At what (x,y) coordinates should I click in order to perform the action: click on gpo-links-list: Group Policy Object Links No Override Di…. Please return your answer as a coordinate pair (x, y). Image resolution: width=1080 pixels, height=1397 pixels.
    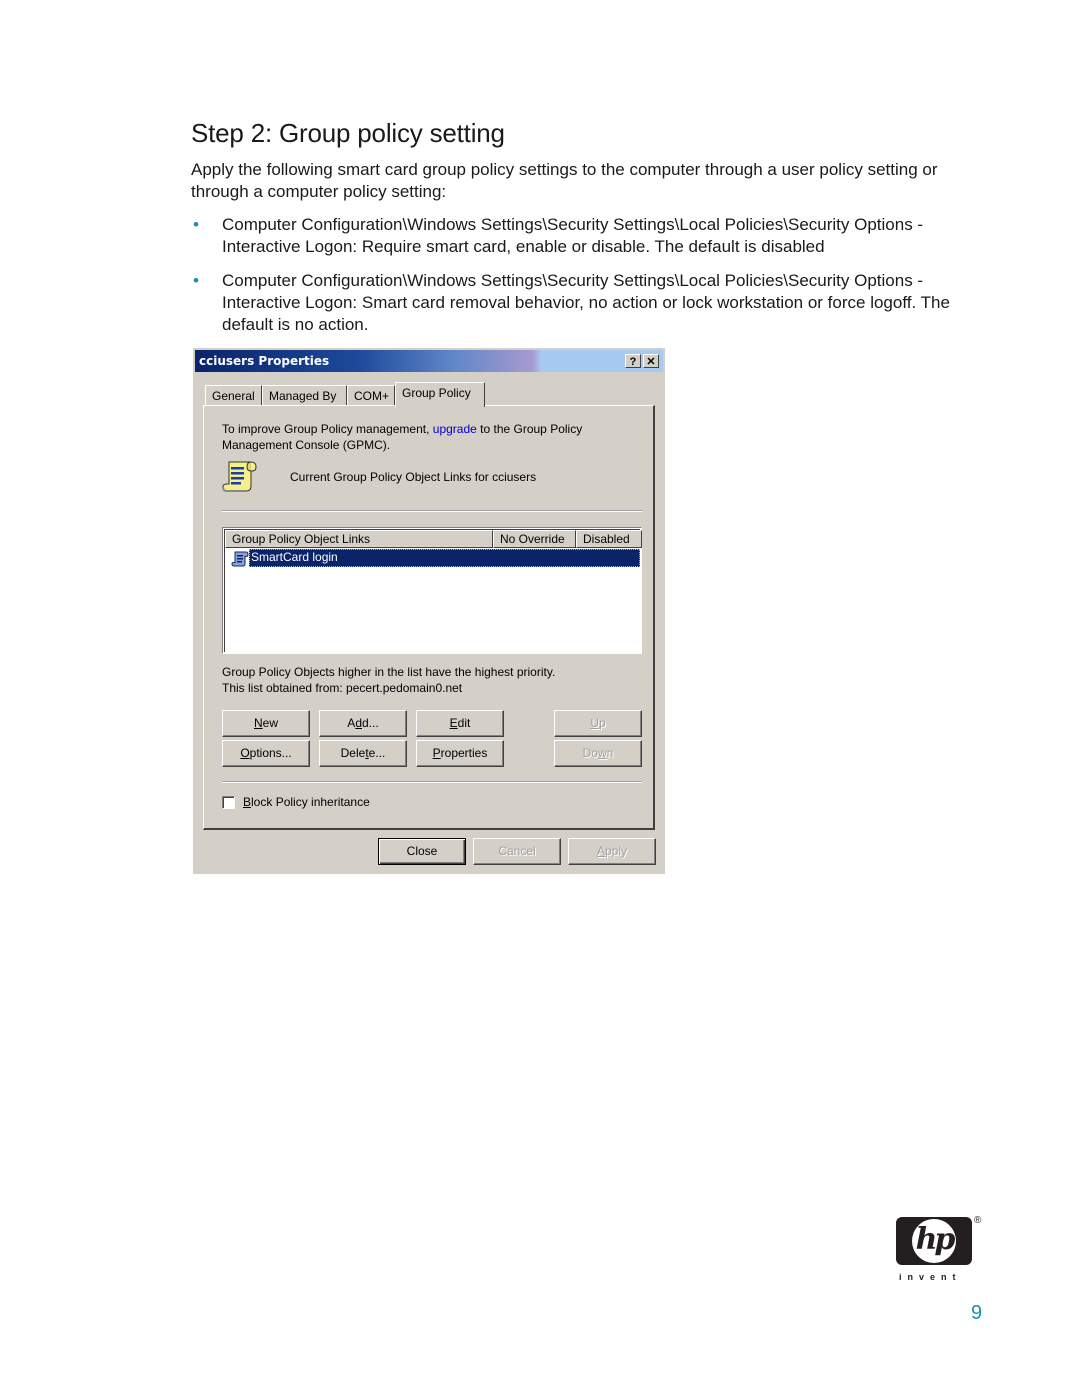
    Looking at the image, I should click on (432, 590).